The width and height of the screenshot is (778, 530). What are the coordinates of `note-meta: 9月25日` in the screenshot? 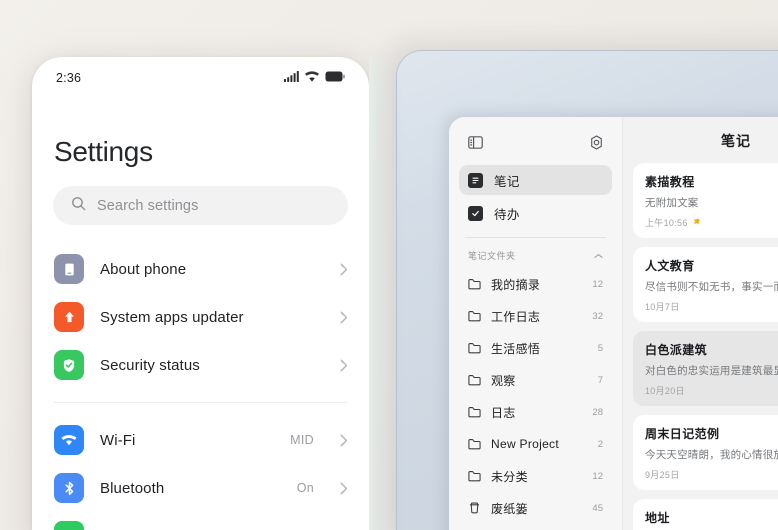 It's located at (711, 474).